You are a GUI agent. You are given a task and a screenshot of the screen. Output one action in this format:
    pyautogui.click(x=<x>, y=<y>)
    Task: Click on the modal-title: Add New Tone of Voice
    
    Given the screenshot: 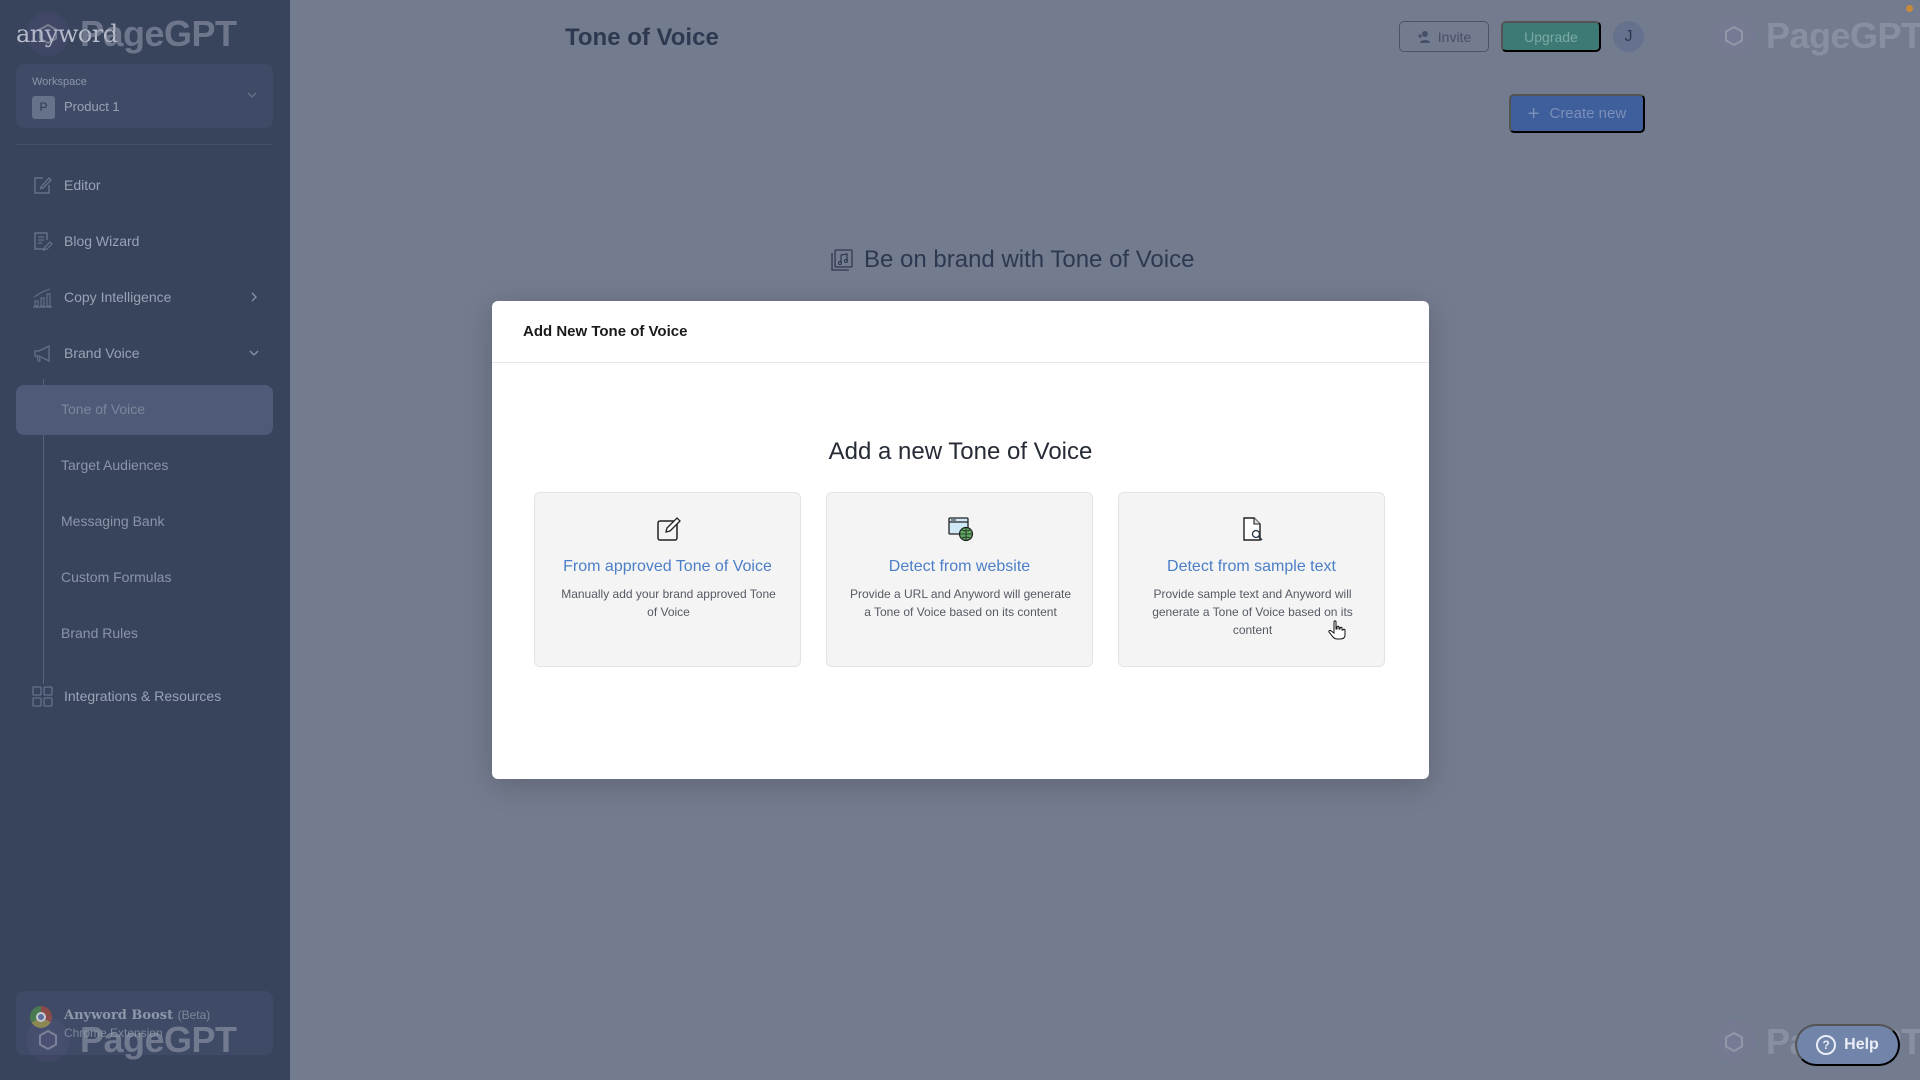 What is the action you would take?
    pyautogui.click(x=605, y=331)
    